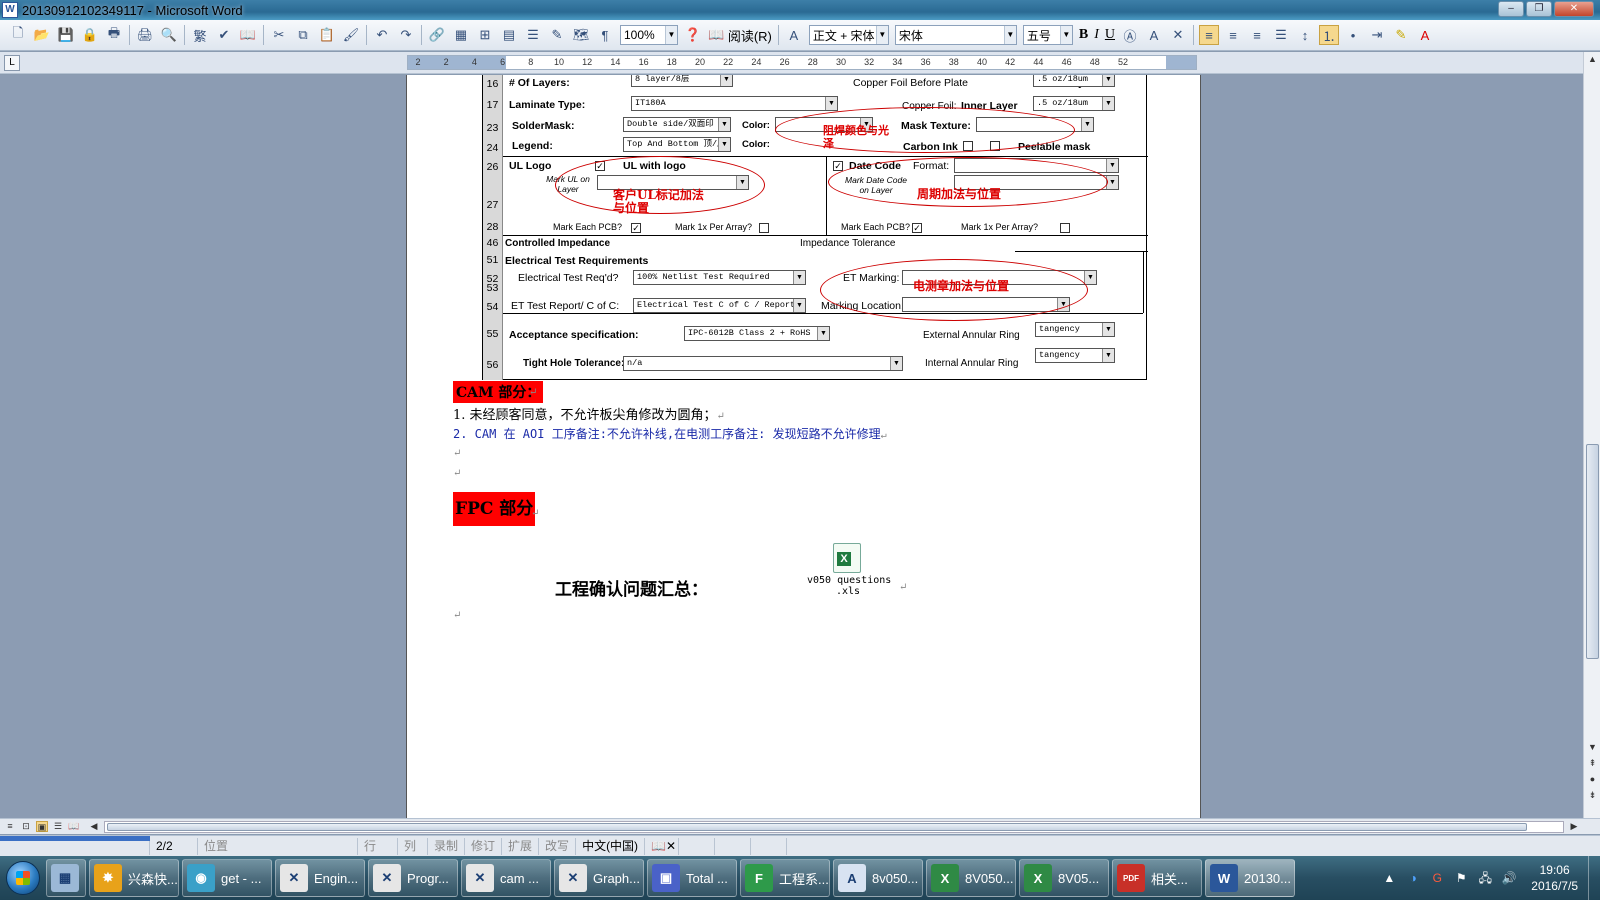  I want to click on align-left-icon: ≡, so click(1209, 35).